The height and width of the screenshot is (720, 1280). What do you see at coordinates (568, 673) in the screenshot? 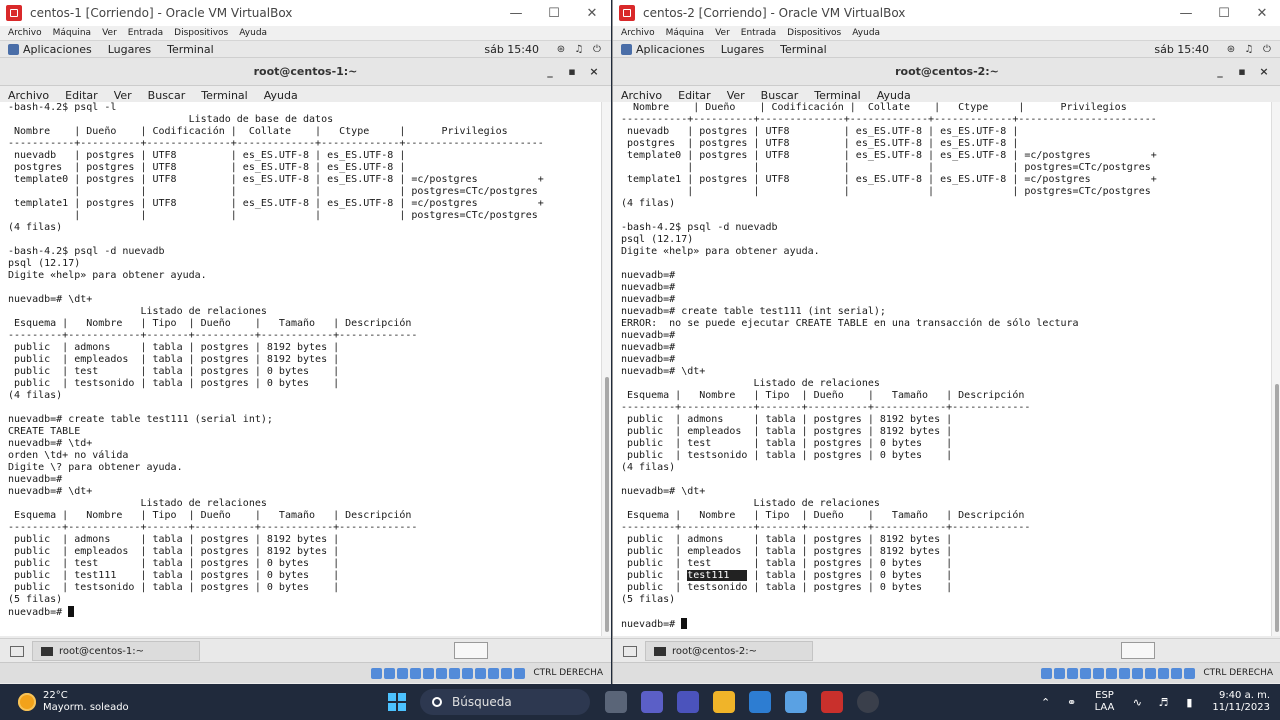
I see `host-key-label: CTRL DERECHA` at bounding box center [568, 673].